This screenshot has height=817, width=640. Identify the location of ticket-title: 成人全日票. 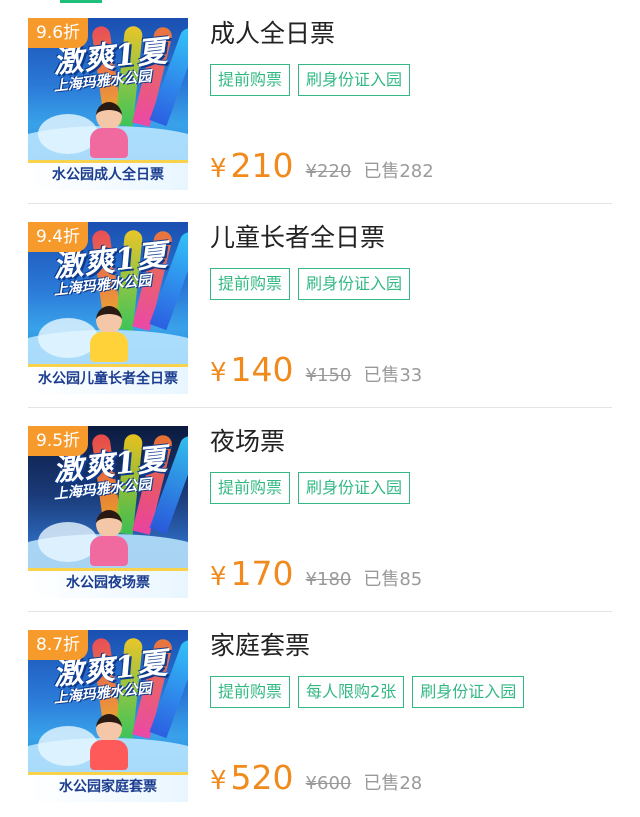
(272, 32).